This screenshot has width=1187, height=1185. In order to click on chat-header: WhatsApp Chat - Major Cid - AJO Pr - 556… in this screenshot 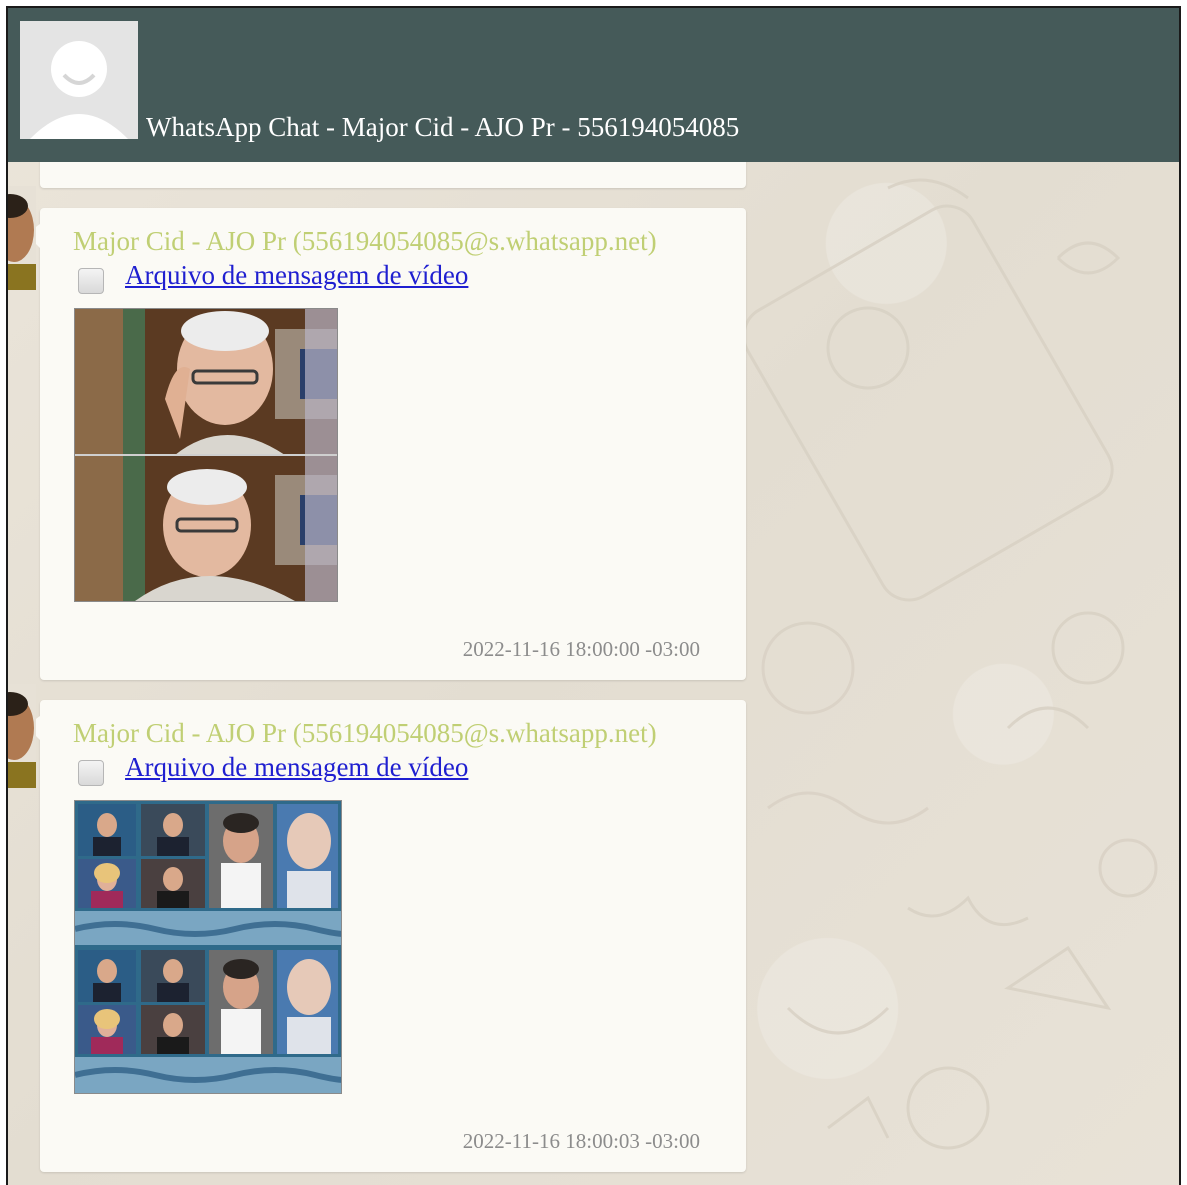, I will do `click(593, 85)`.